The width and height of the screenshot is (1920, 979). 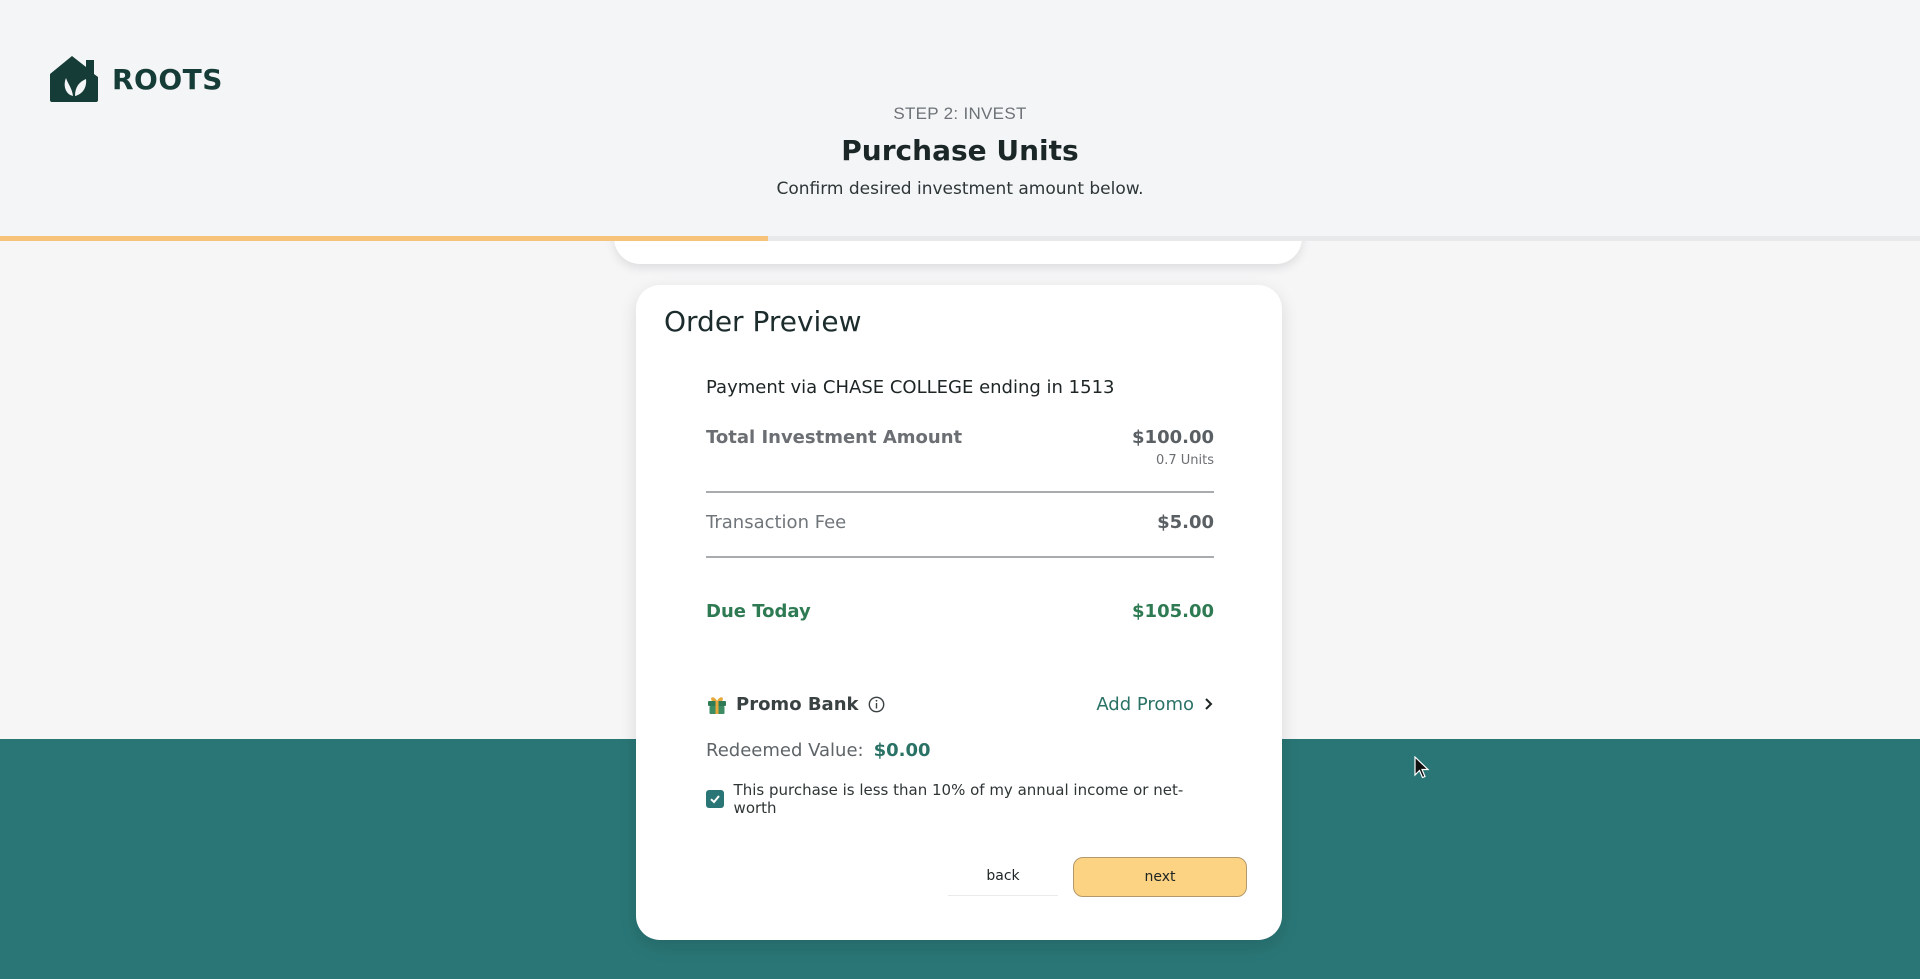 What do you see at coordinates (717, 705) in the screenshot?
I see `gift-icon` at bounding box center [717, 705].